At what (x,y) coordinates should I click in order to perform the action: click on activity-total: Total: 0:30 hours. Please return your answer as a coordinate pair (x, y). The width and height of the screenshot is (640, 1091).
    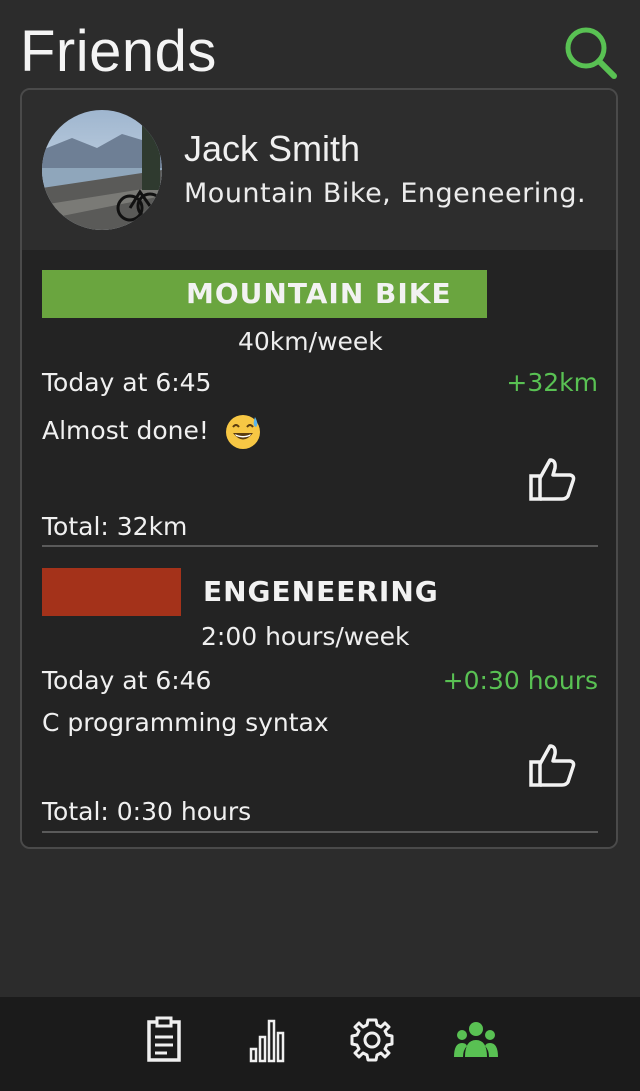
    Looking at the image, I should click on (147, 811).